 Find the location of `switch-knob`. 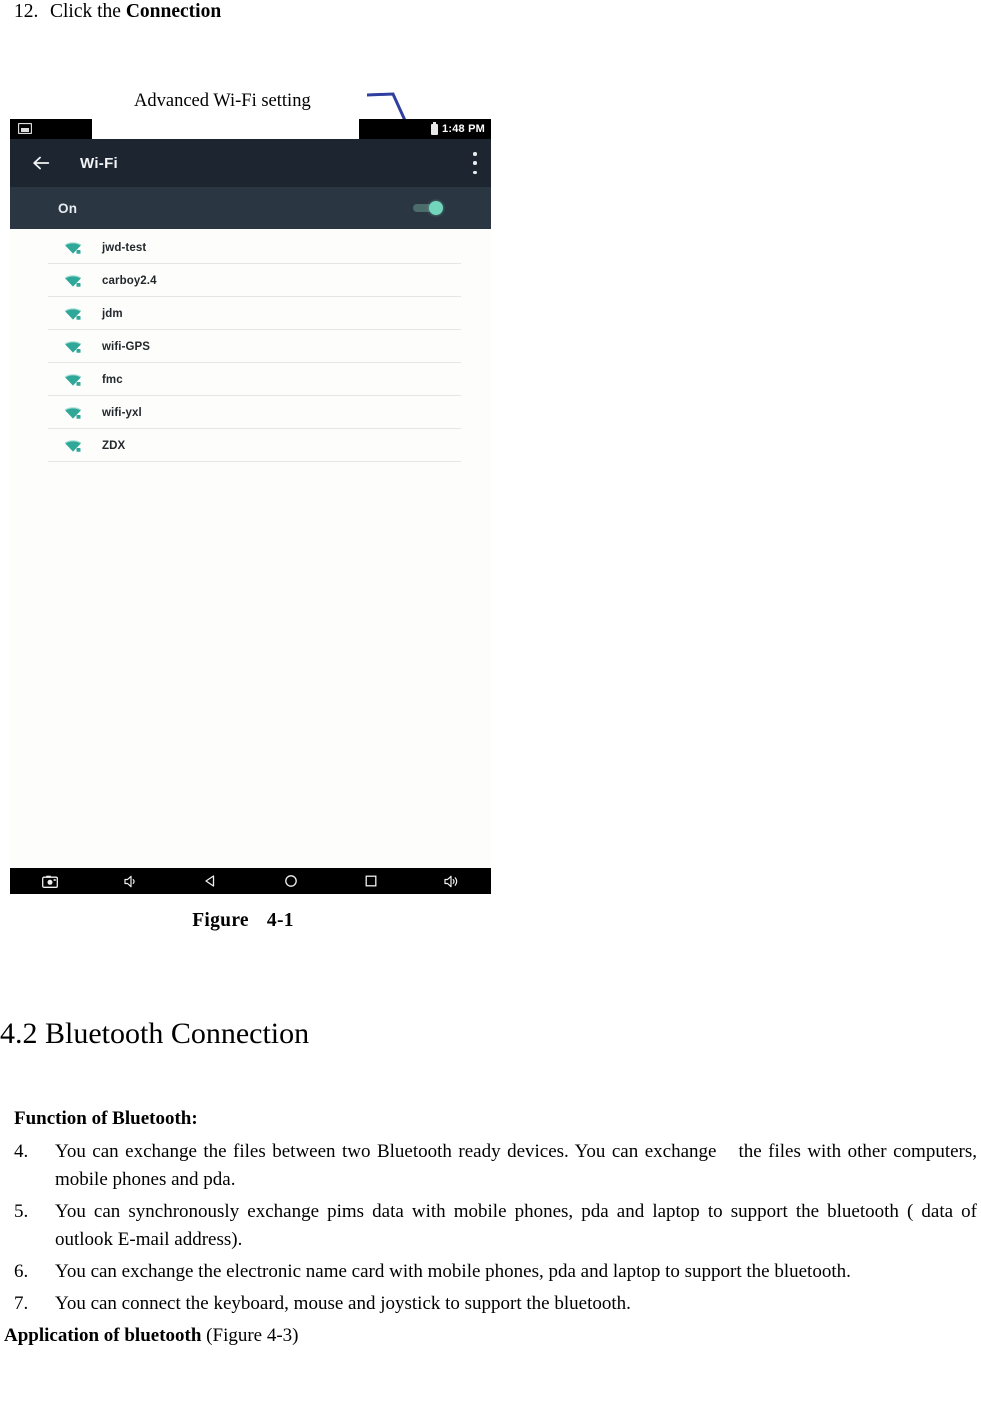

switch-knob is located at coordinates (436, 208).